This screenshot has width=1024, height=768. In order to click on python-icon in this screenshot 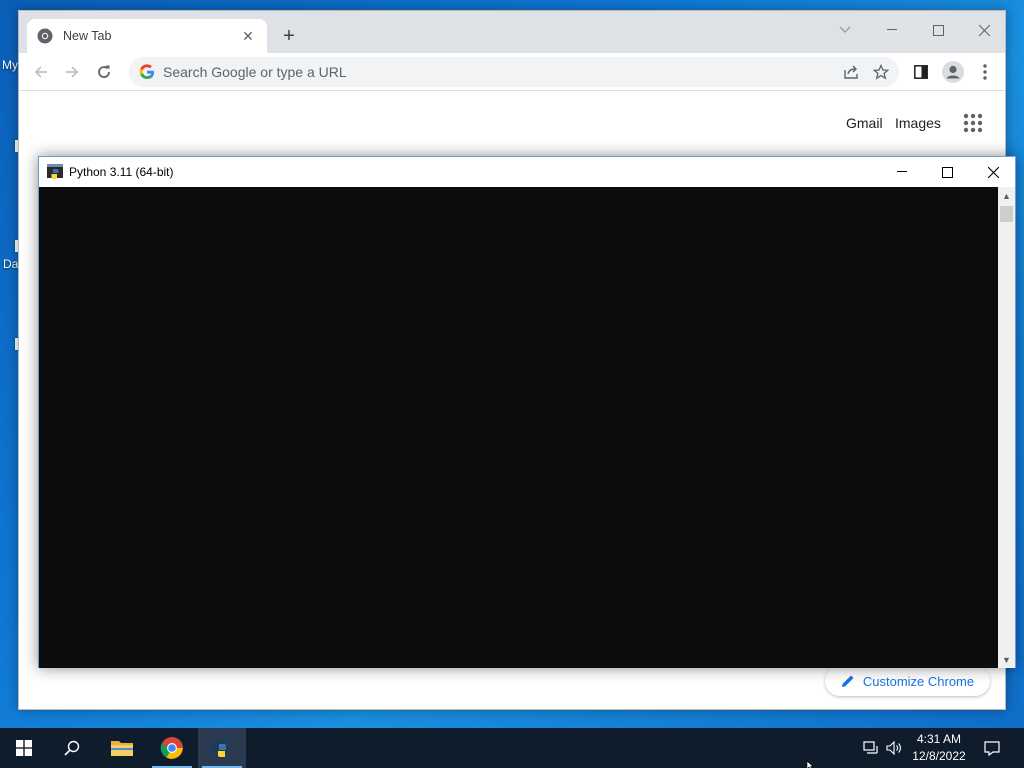, I will do `click(220, 748)`.